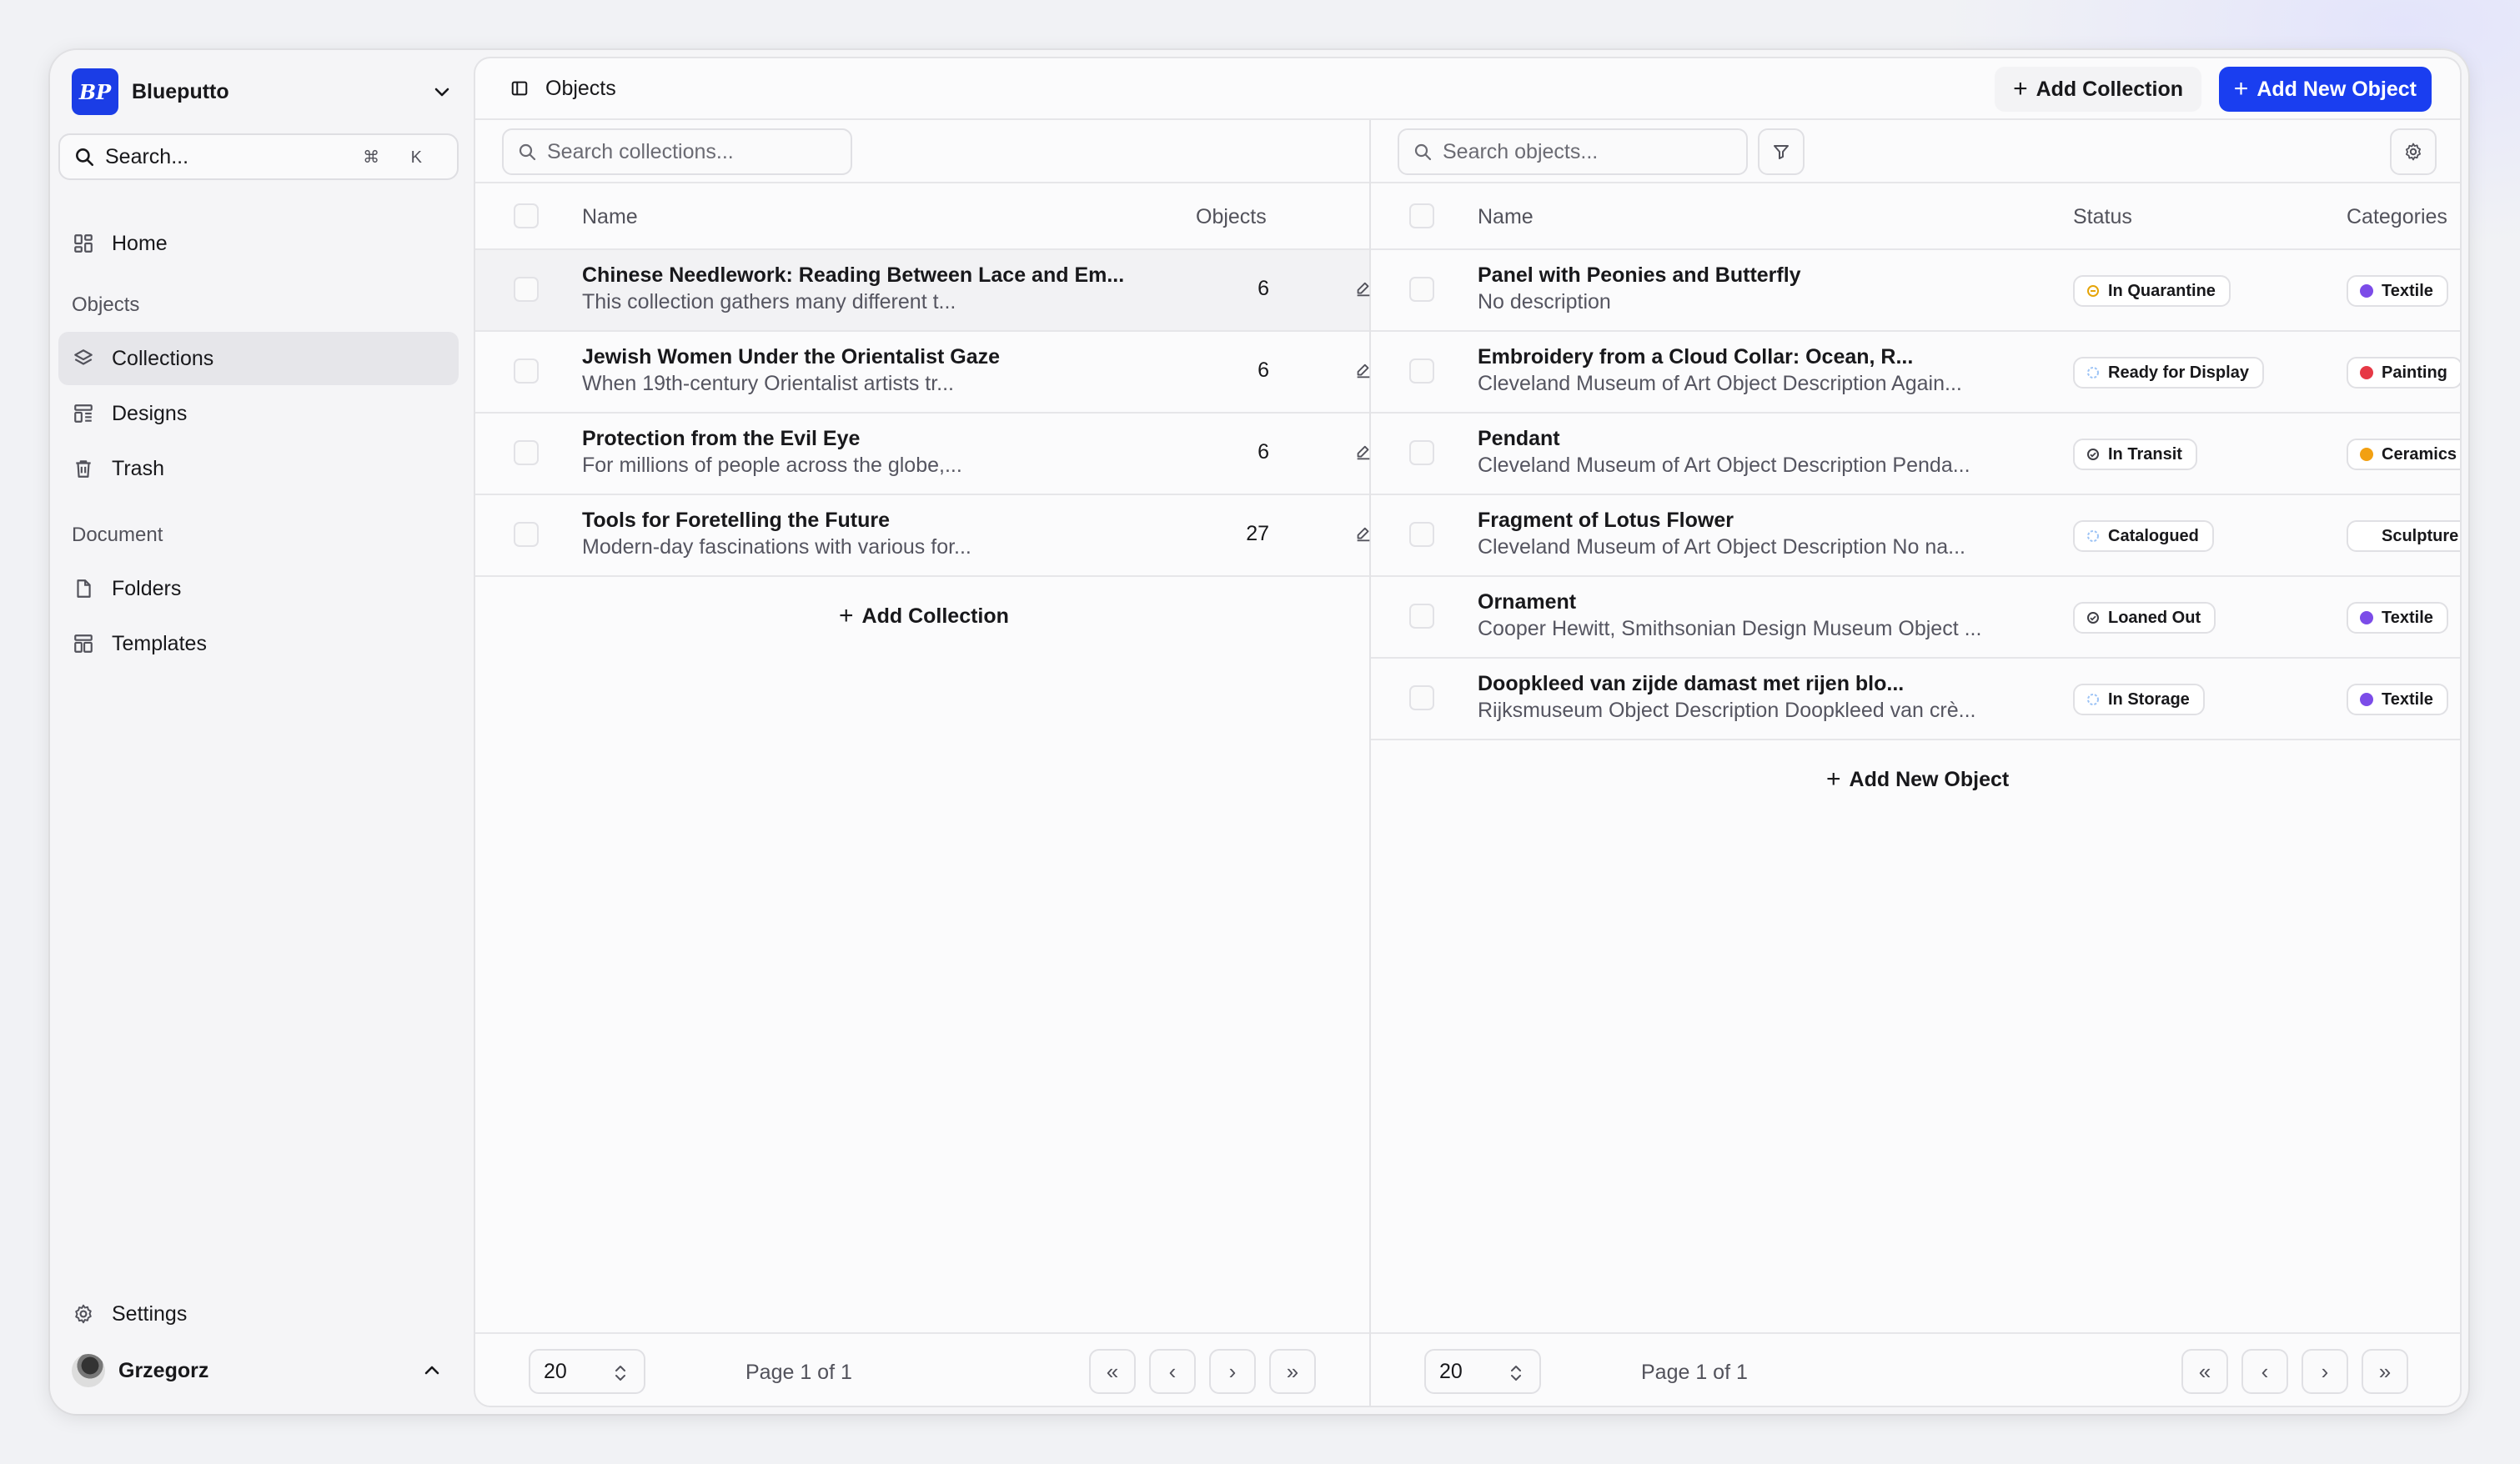  I want to click on column-header-categories: Categories, so click(2397, 217).